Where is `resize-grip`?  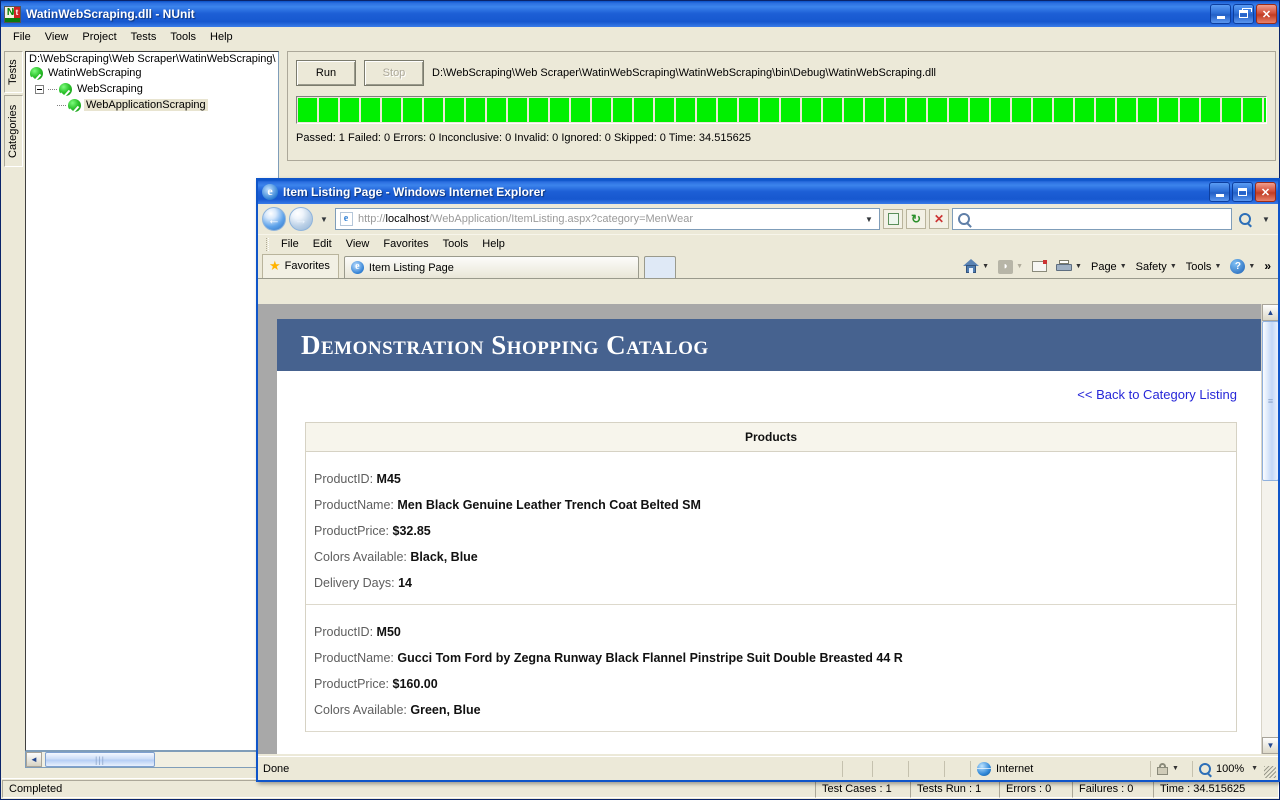
resize-grip is located at coordinates (1270, 772).